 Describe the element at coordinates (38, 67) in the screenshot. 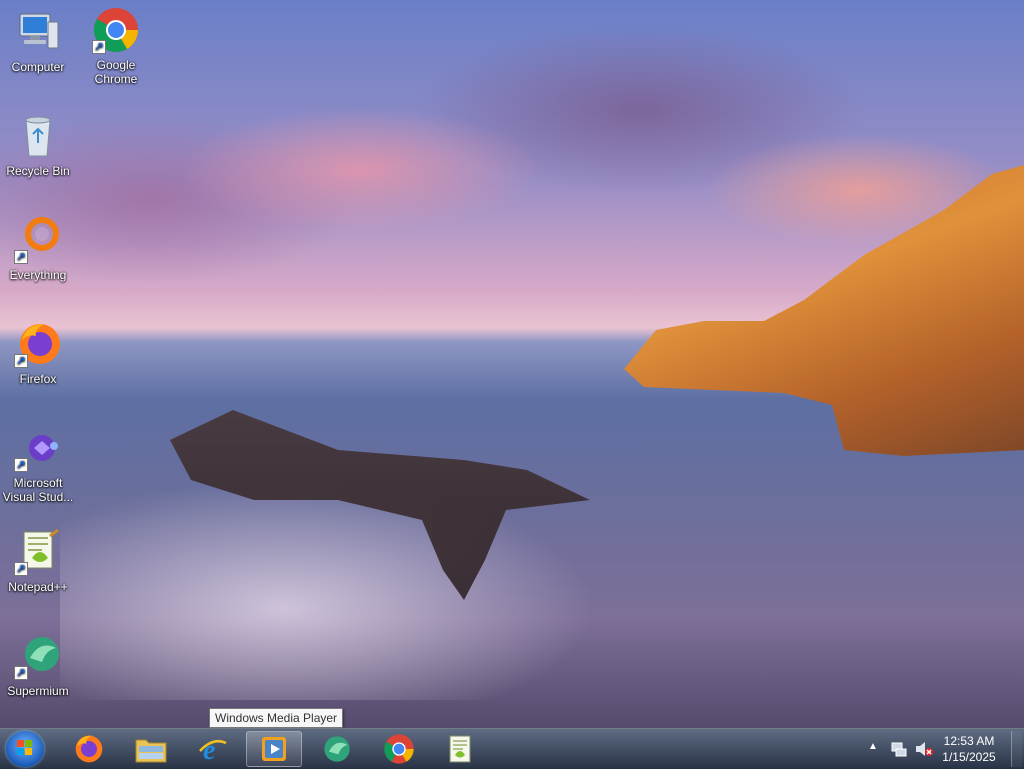

I see `desktop-icon-label: Computer` at that location.